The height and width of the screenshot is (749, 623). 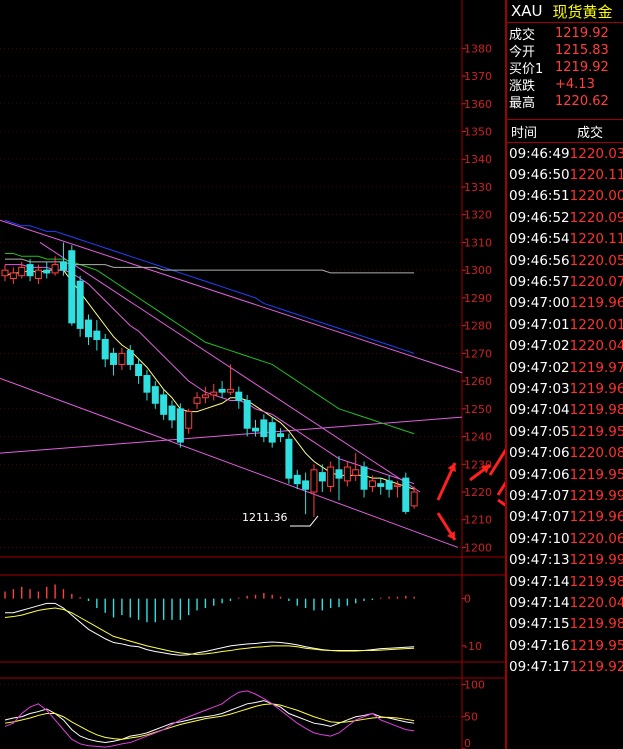 What do you see at coordinates (596, 260) in the screenshot?
I see `trade-price: 1220.05` at bounding box center [596, 260].